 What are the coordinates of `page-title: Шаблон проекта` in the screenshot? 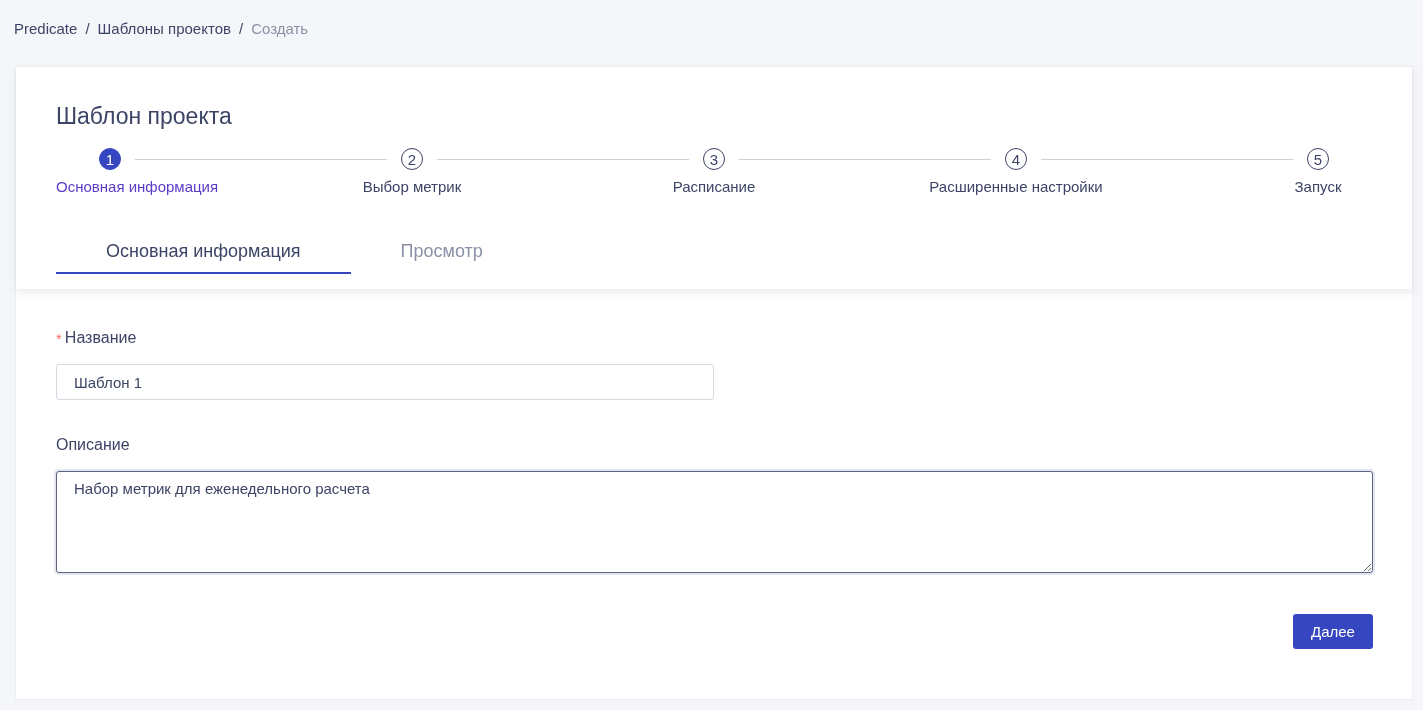 It's located at (144, 116).